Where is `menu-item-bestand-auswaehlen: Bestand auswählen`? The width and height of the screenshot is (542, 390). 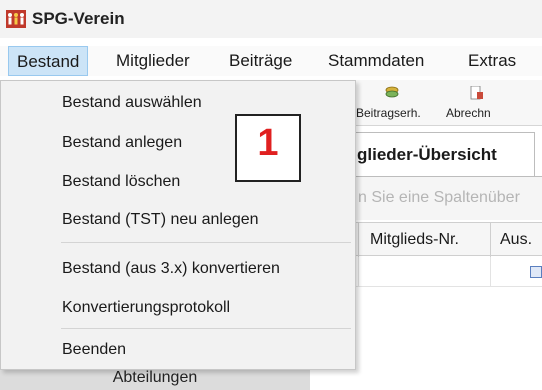
menu-item-bestand-auswaehlen: Bestand auswählen is located at coordinates (178, 103).